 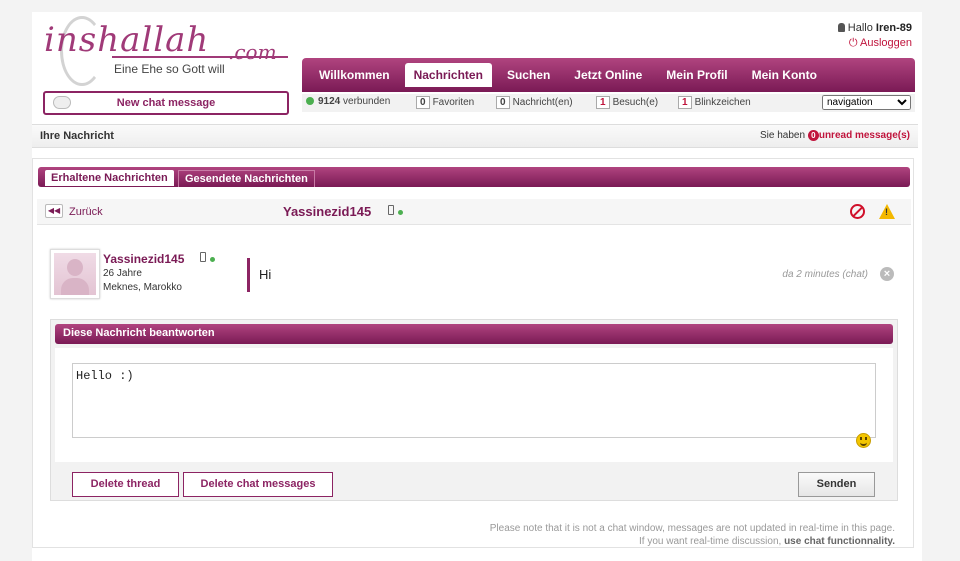 I want to click on nav-suchen: Suchen, so click(x=528, y=75).